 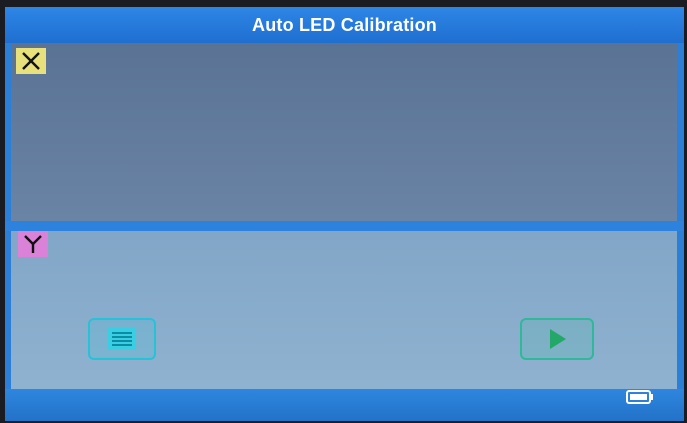 I want to click on panel-divider, so click(x=344, y=226).